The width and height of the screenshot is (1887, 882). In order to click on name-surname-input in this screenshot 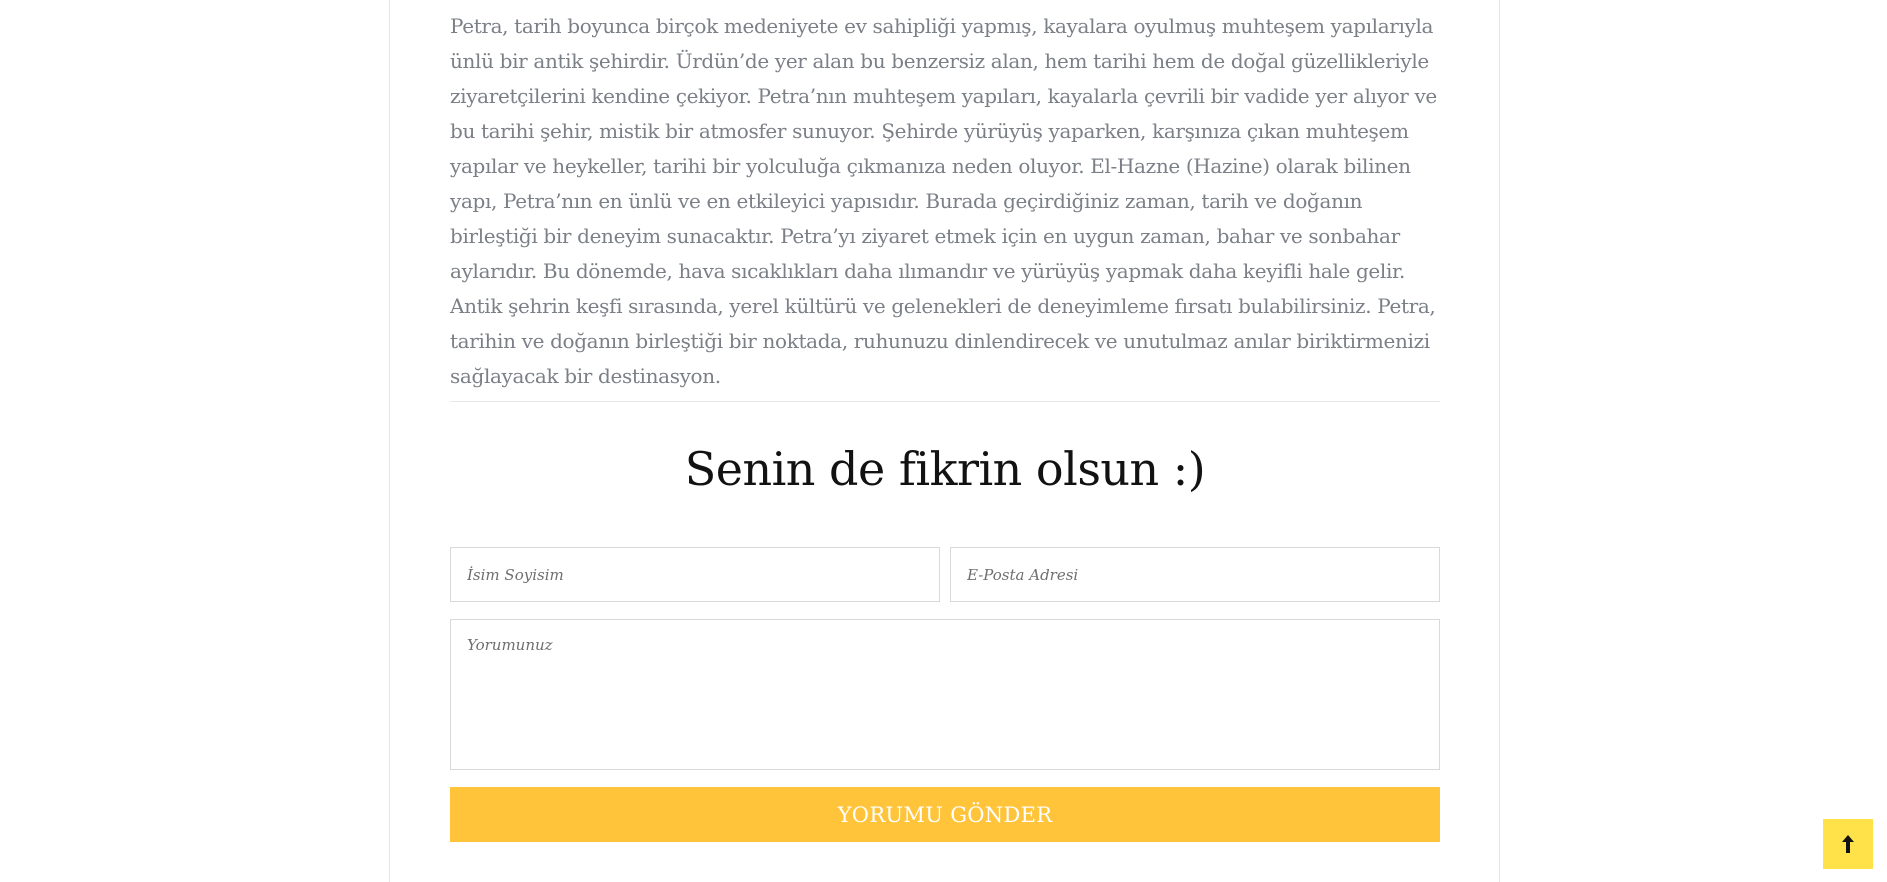, I will do `click(695, 574)`.